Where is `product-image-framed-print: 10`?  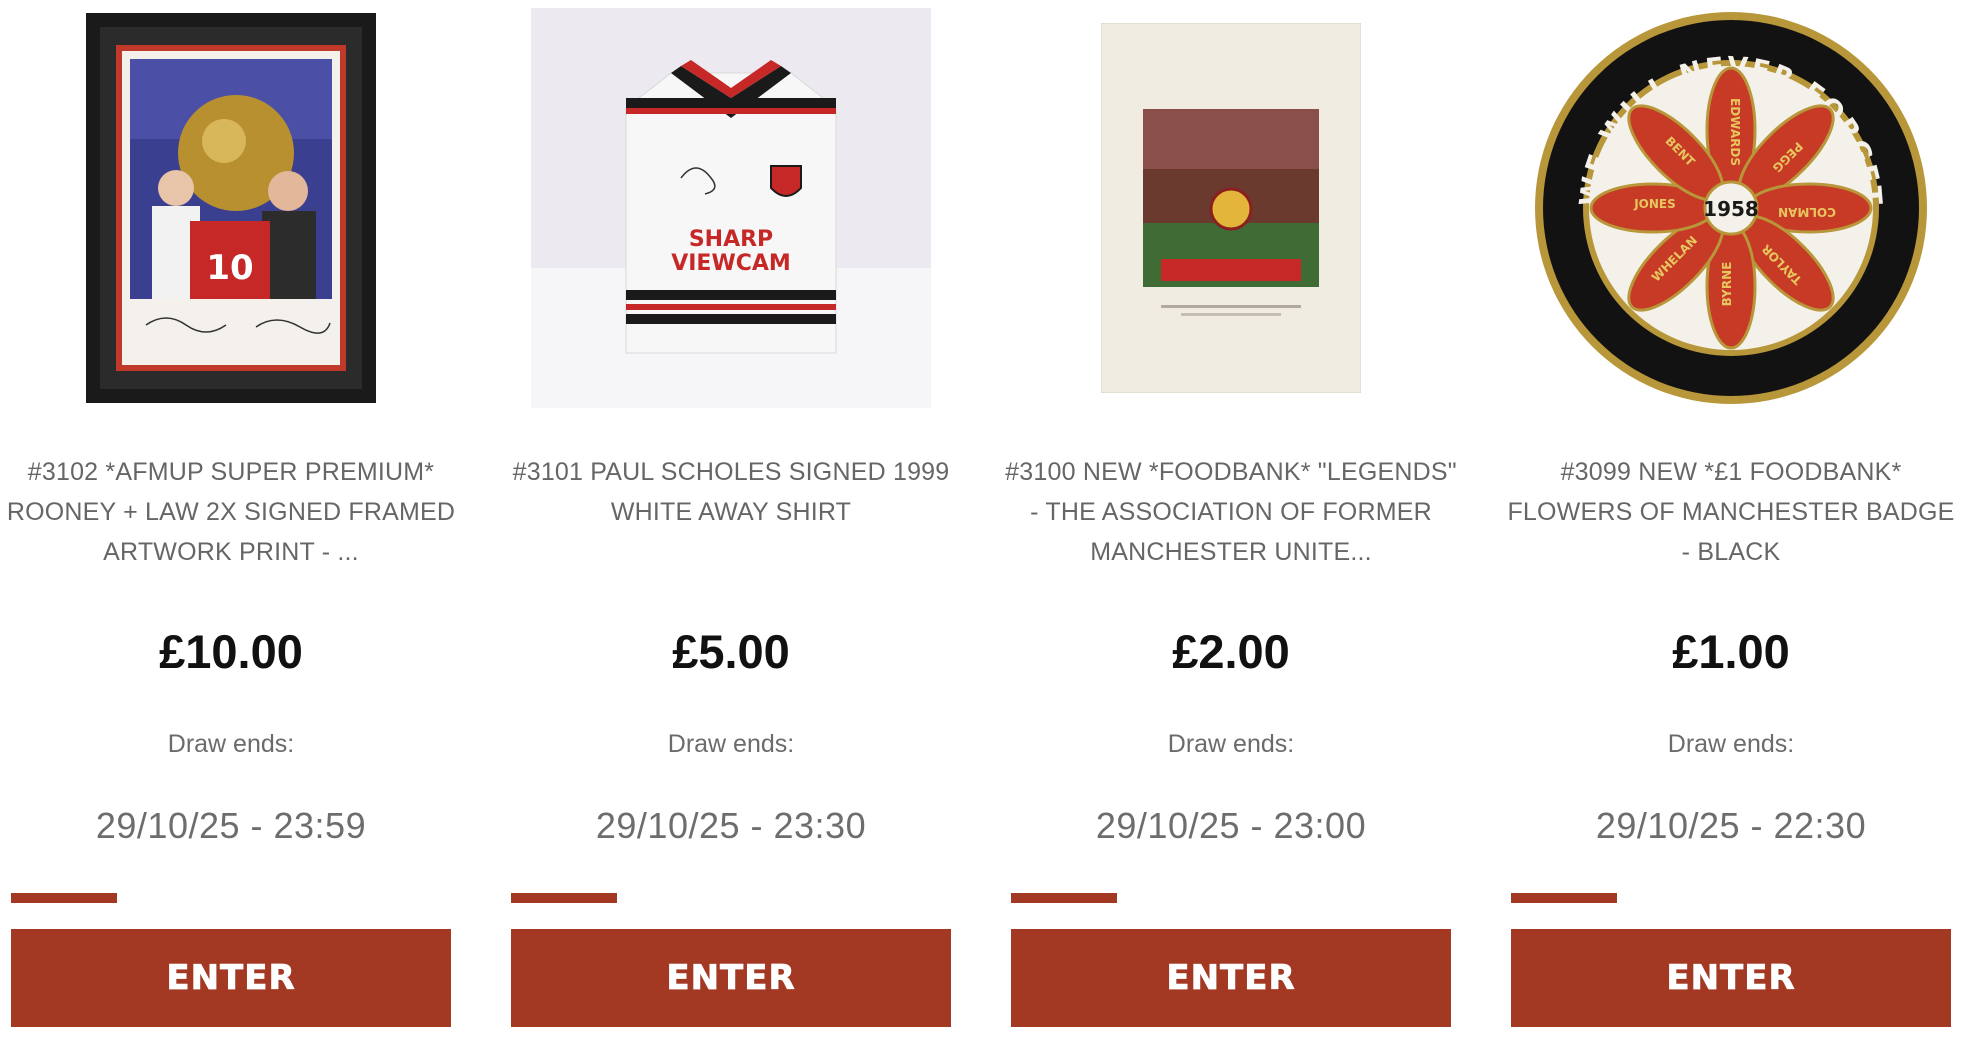 product-image-framed-print: 10 is located at coordinates (231, 208).